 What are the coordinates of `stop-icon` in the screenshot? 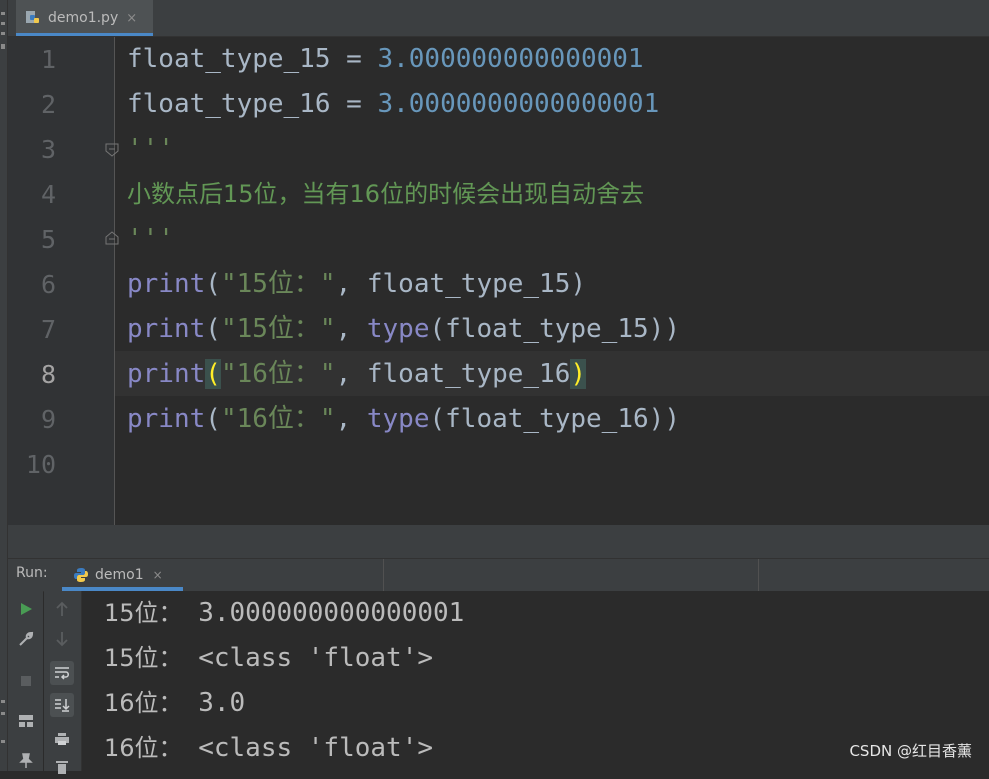 It's located at (26, 681).